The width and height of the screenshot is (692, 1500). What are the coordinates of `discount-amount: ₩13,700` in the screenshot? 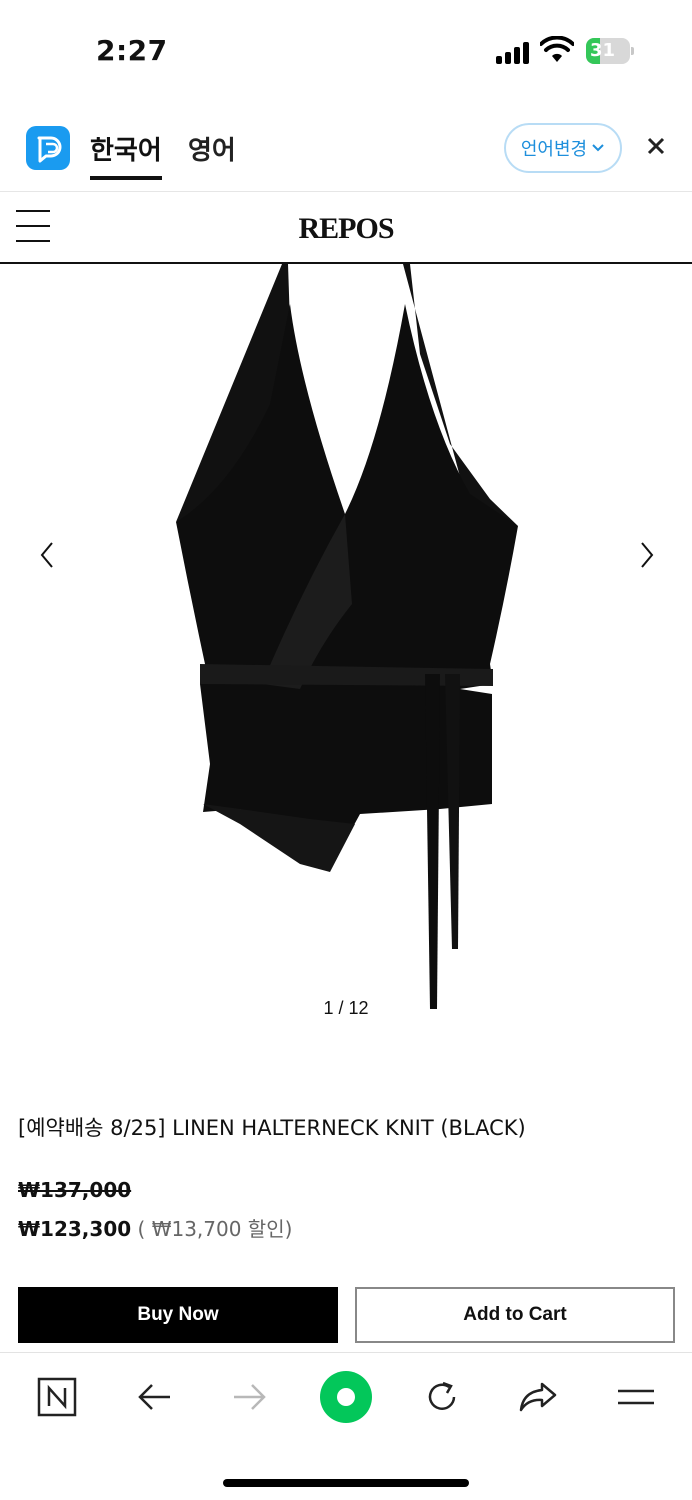 It's located at (196, 1229).